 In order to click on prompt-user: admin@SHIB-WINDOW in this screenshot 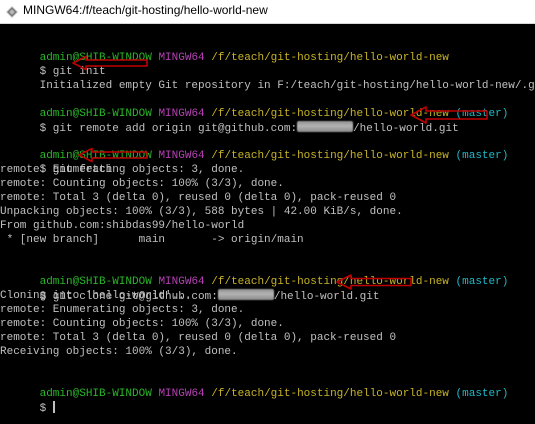, I will do `click(95, 394)`.